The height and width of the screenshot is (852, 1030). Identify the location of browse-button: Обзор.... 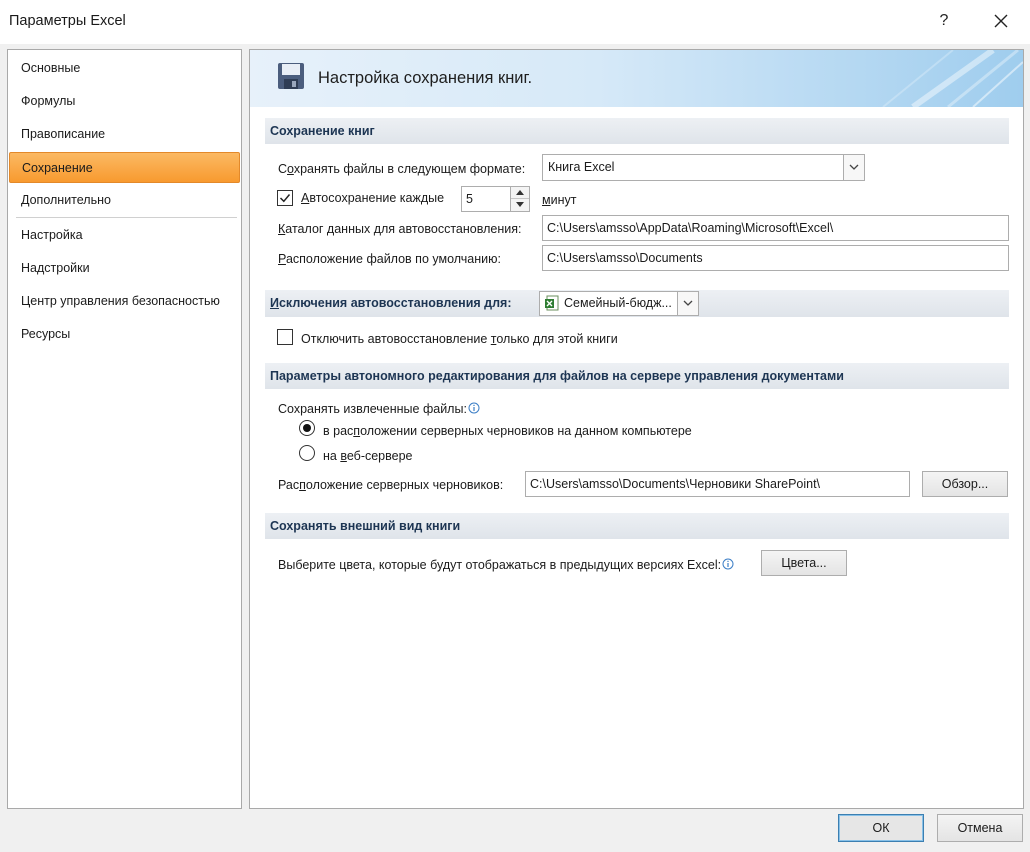
(965, 484).